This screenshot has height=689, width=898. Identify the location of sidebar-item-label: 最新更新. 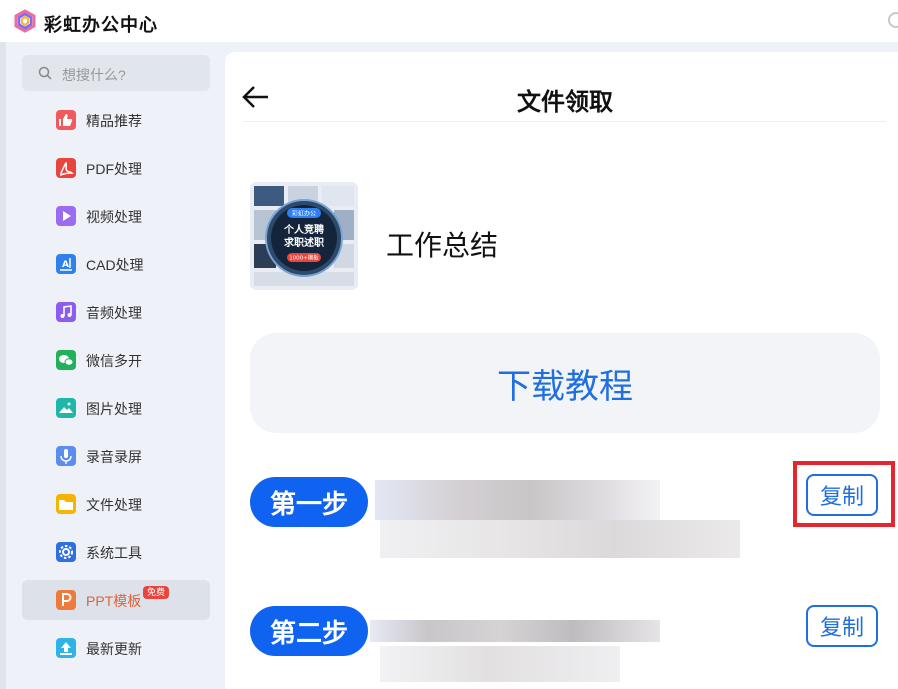
(114, 649).